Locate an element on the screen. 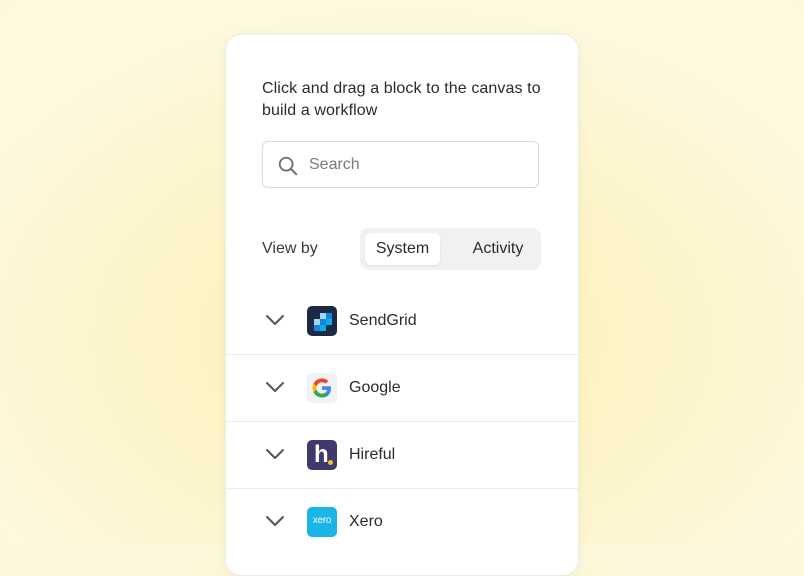 Image resolution: width=804 pixels, height=576 pixels. list-item-label: SendGrid is located at coordinates (383, 320).